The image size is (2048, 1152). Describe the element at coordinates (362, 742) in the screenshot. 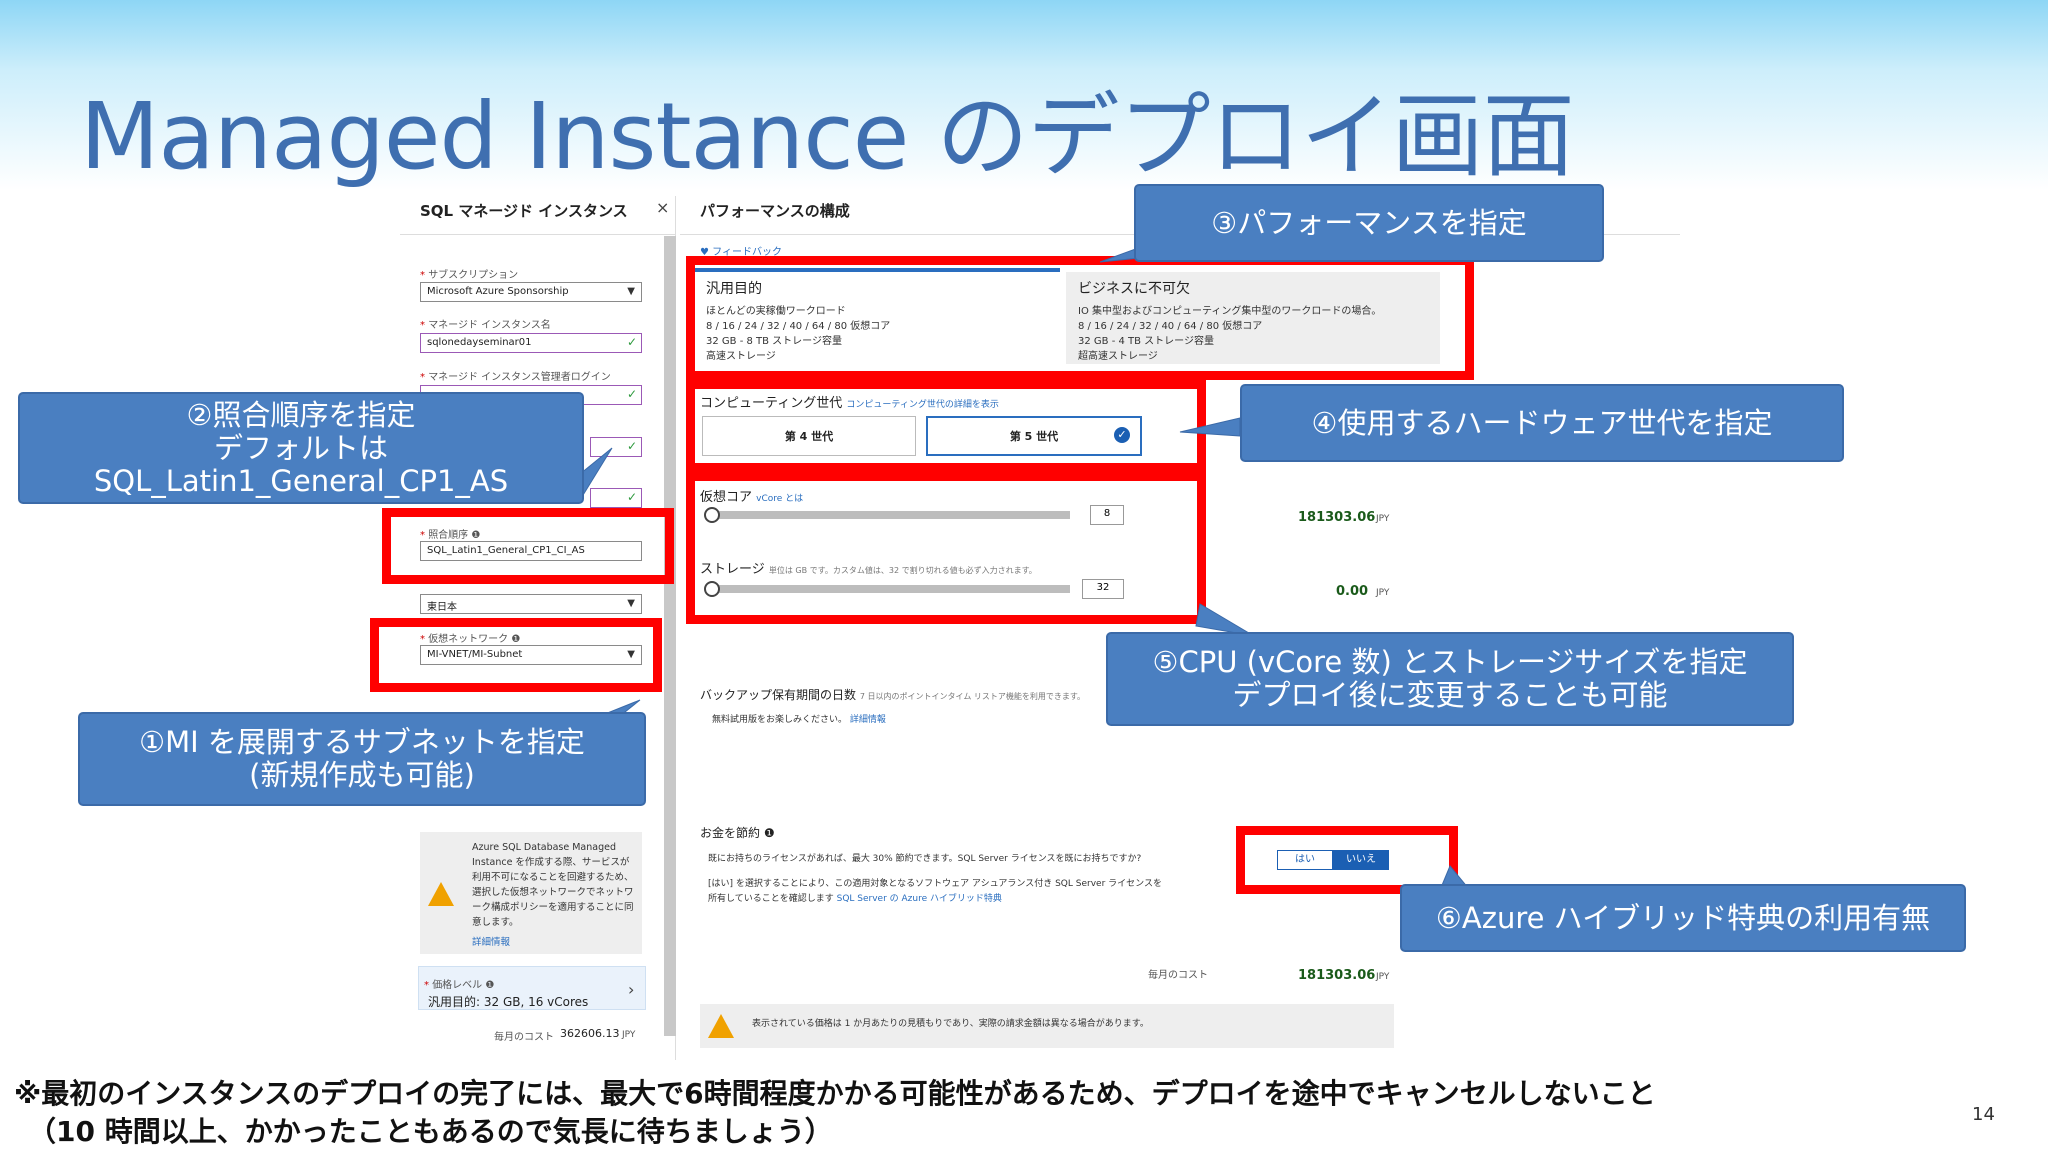

I see `callout-text: ①MI を展開するサブネットを指定` at that location.